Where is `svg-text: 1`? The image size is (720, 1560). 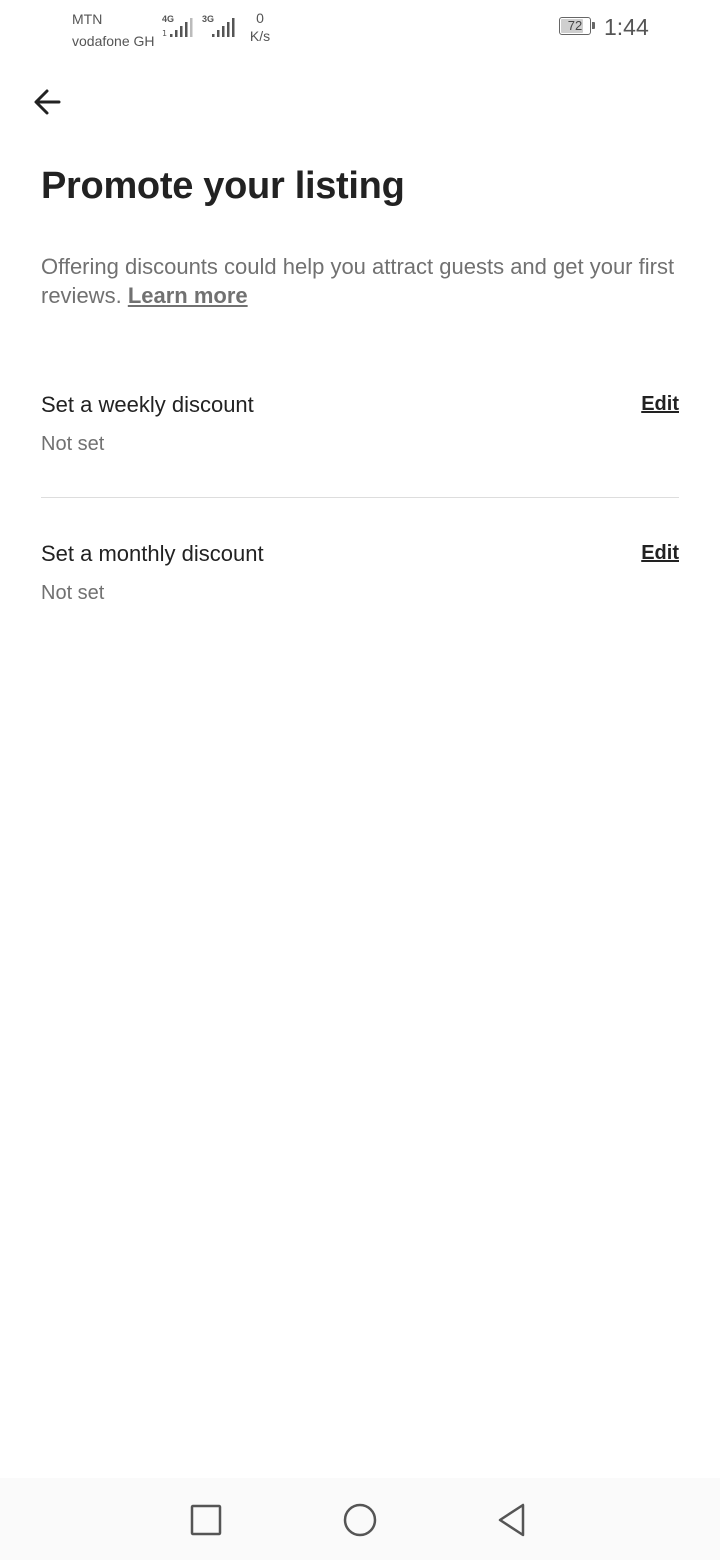
svg-text: 1 is located at coordinates (164, 33).